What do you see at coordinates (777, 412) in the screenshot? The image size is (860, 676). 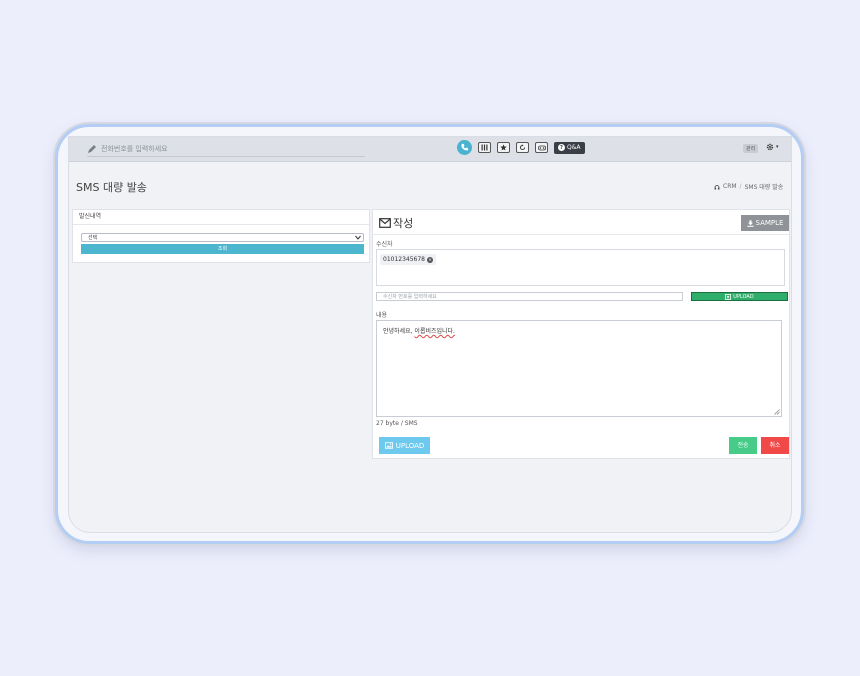 I see `resize-handle` at bounding box center [777, 412].